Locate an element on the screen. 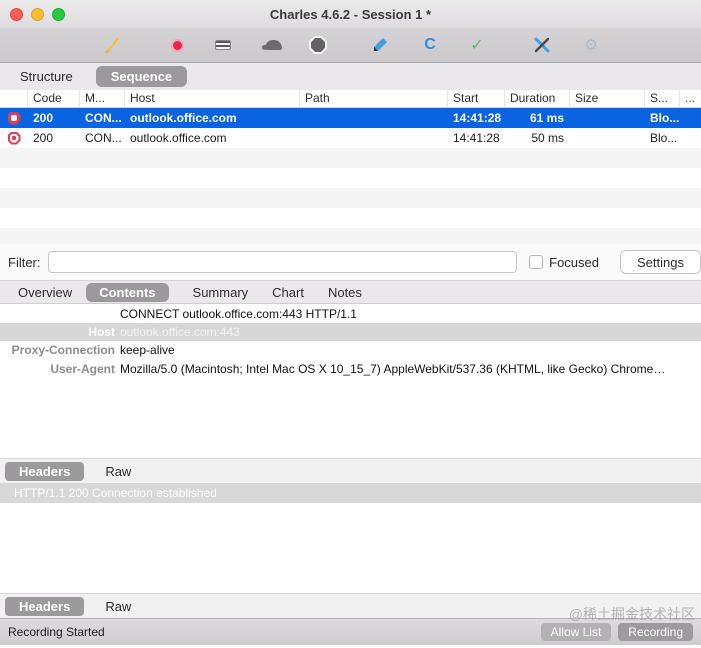  tab-overview: Overview is located at coordinates (45, 292).